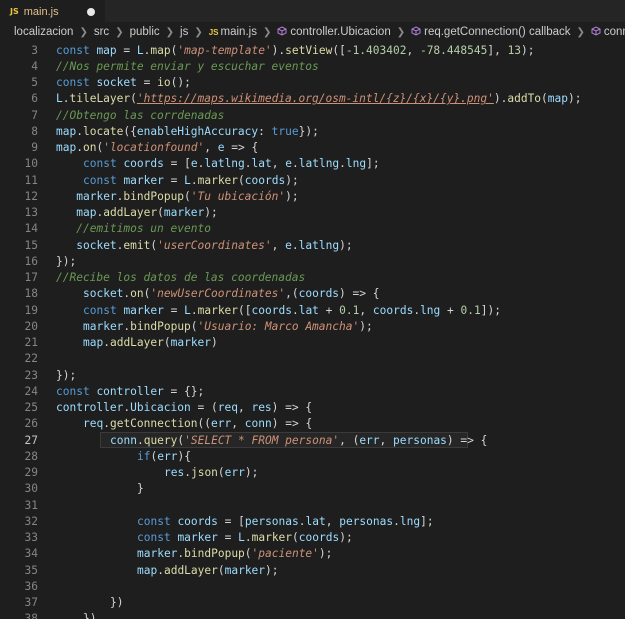  I want to click on line-number: 14, so click(31, 229).